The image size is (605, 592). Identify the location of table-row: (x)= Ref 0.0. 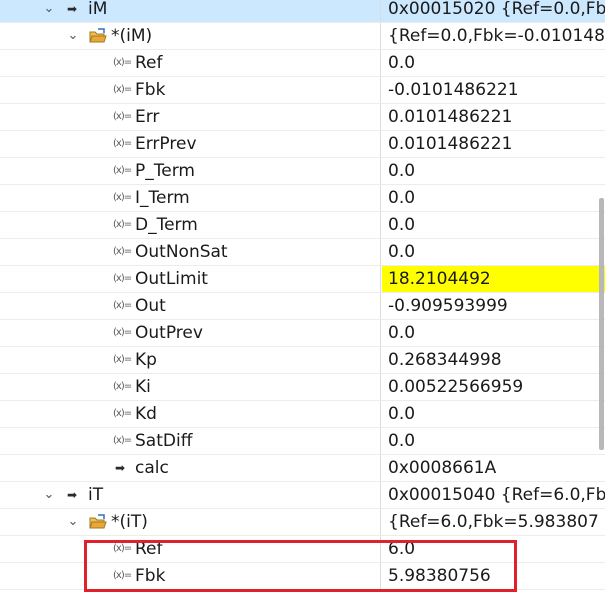
(302, 63).